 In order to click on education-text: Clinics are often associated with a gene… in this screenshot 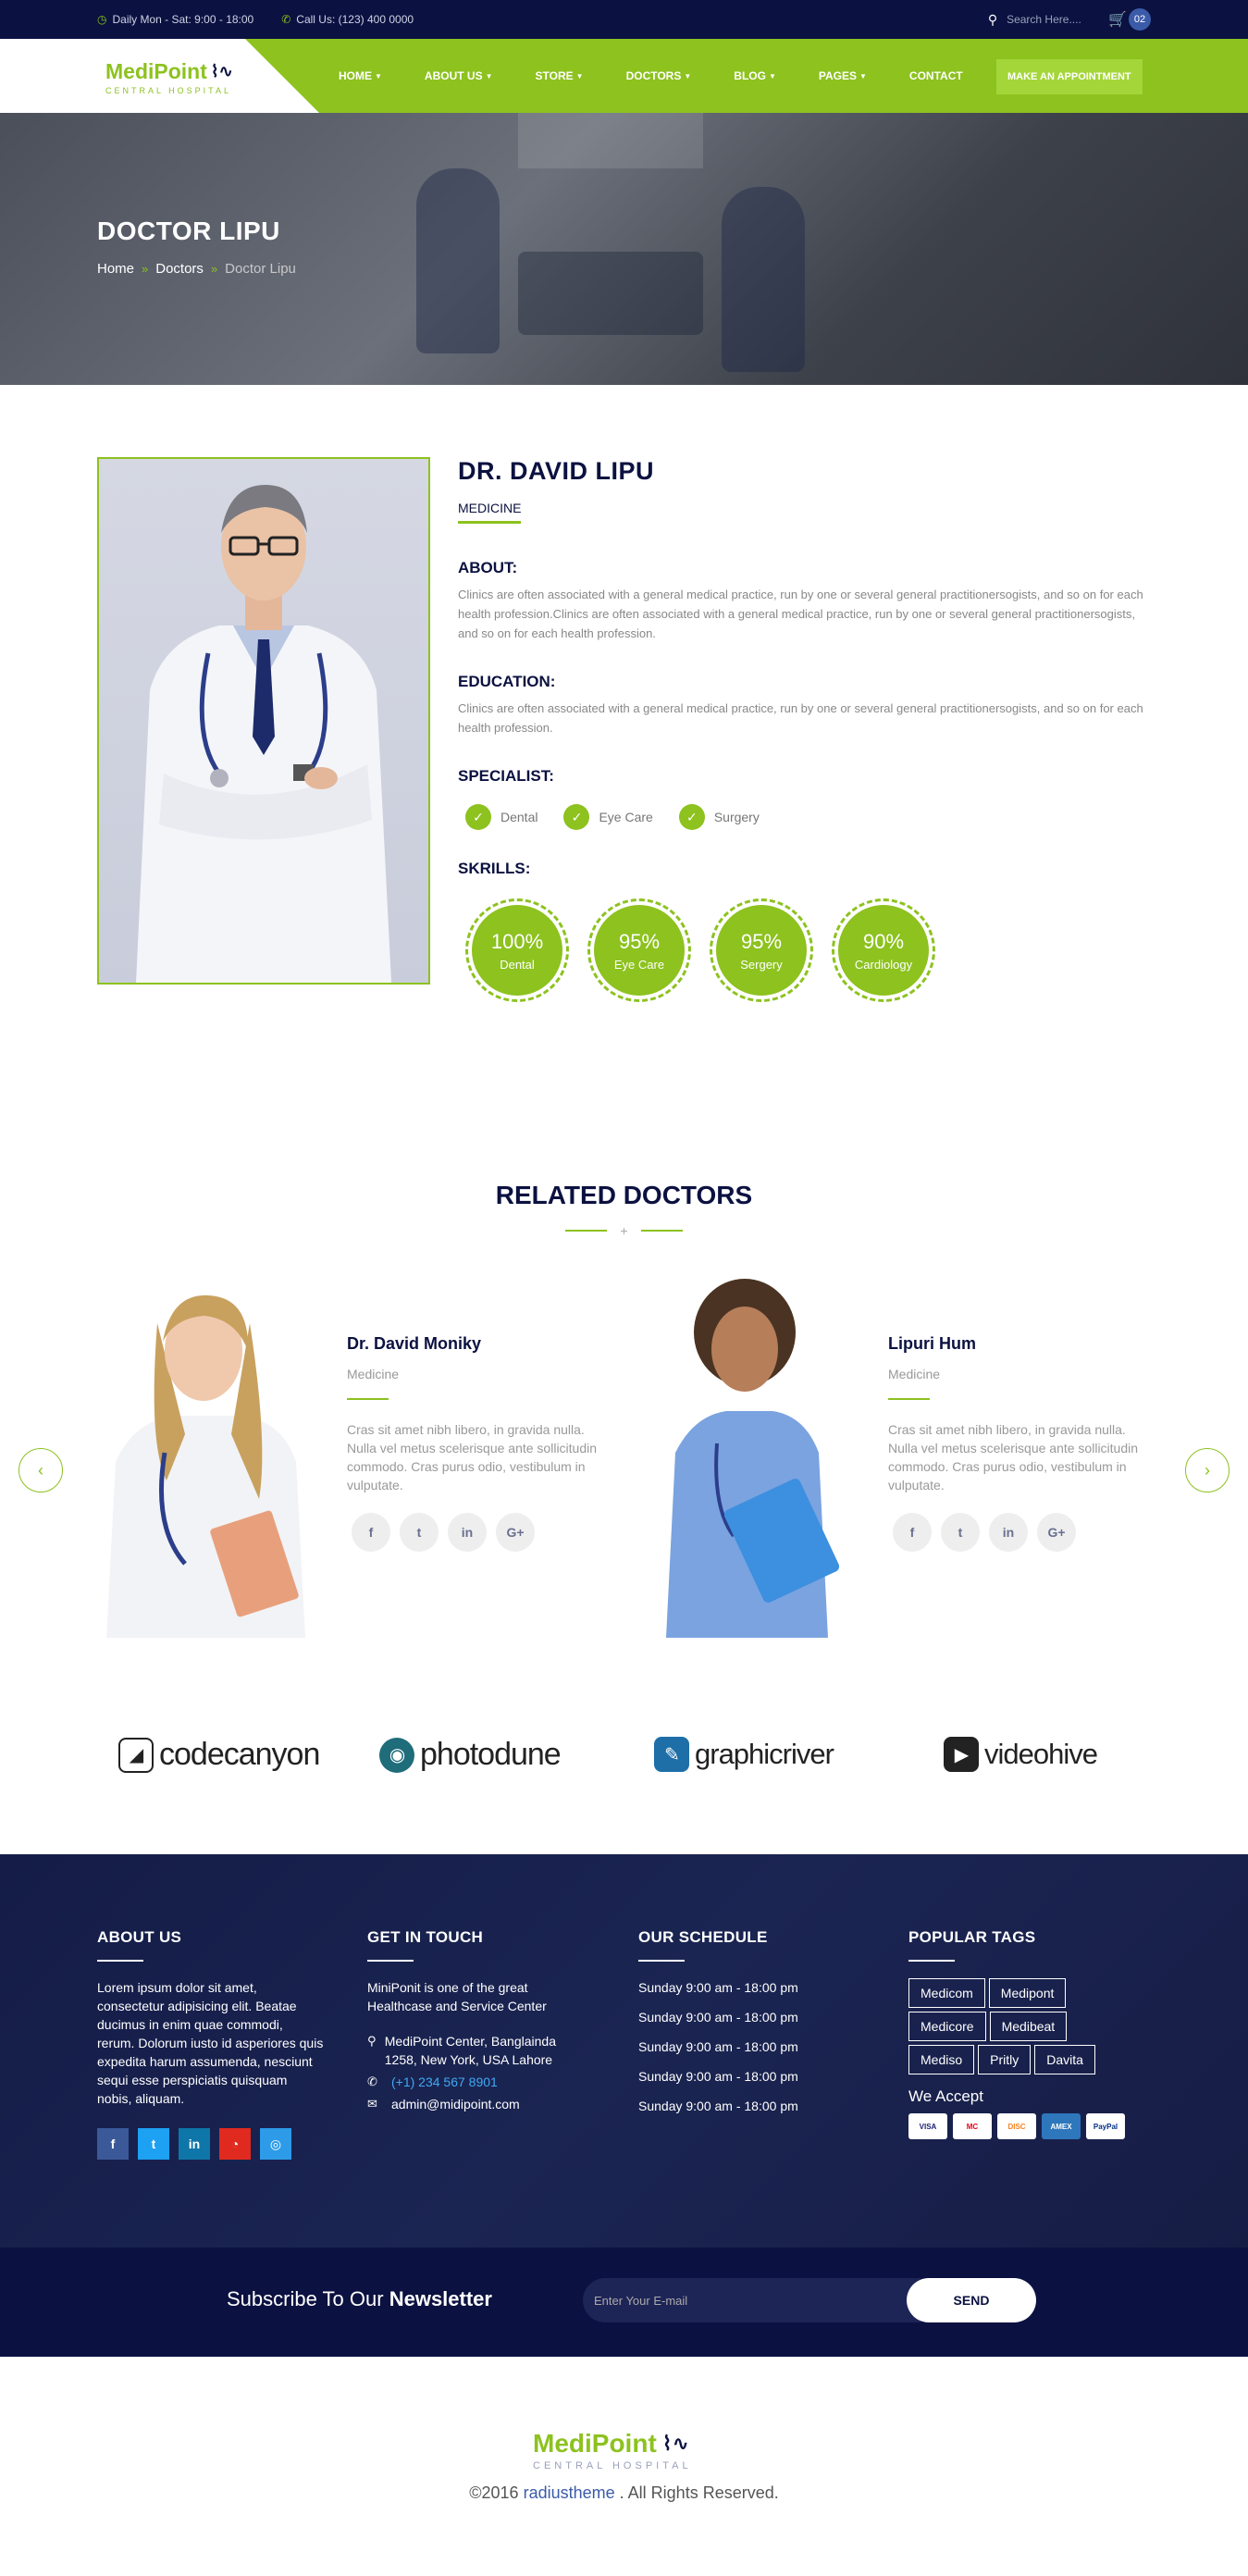, I will do `click(801, 718)`.